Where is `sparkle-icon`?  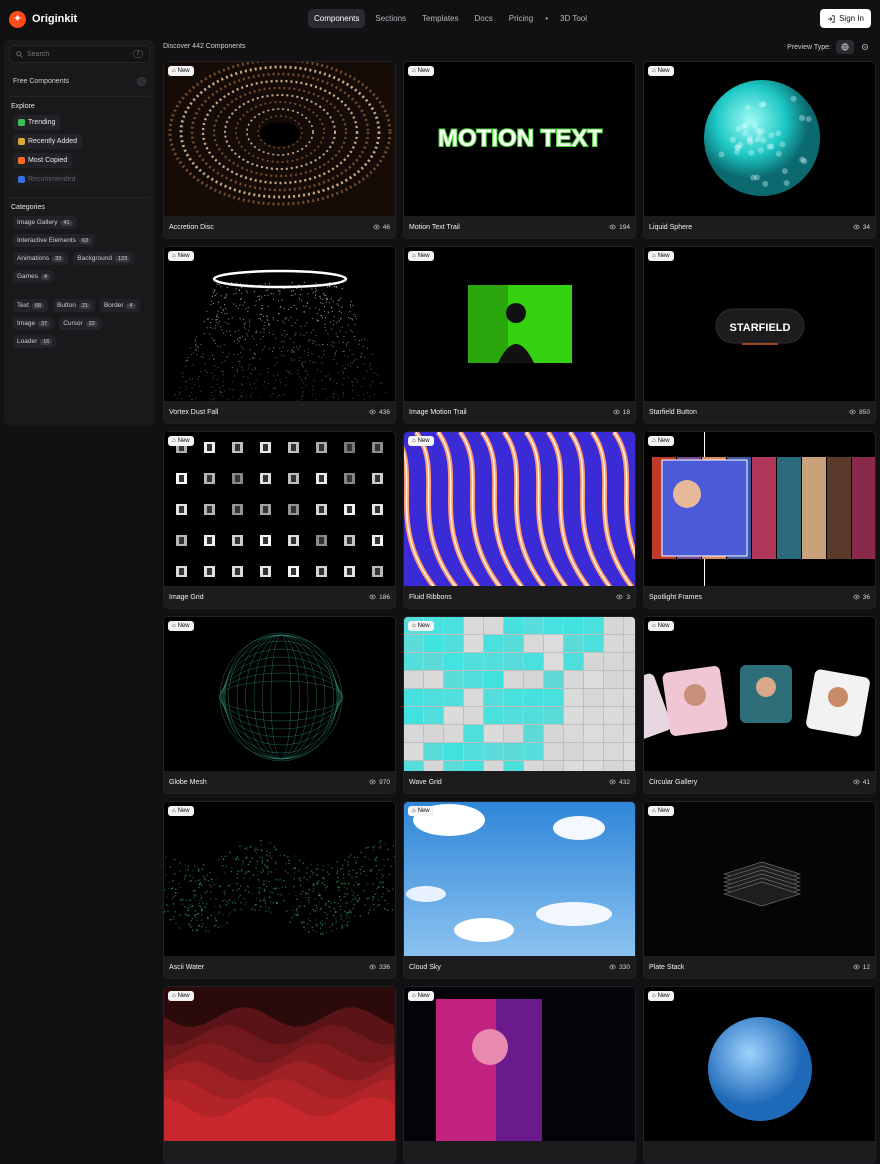 sparkle-icon is located at coordinates (21, 141).